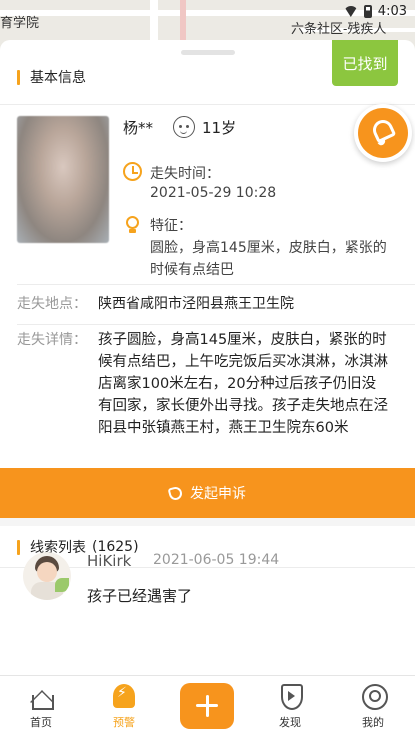 The image size is (415, 739). I want to click on wifi-icon, so click(350, 11).